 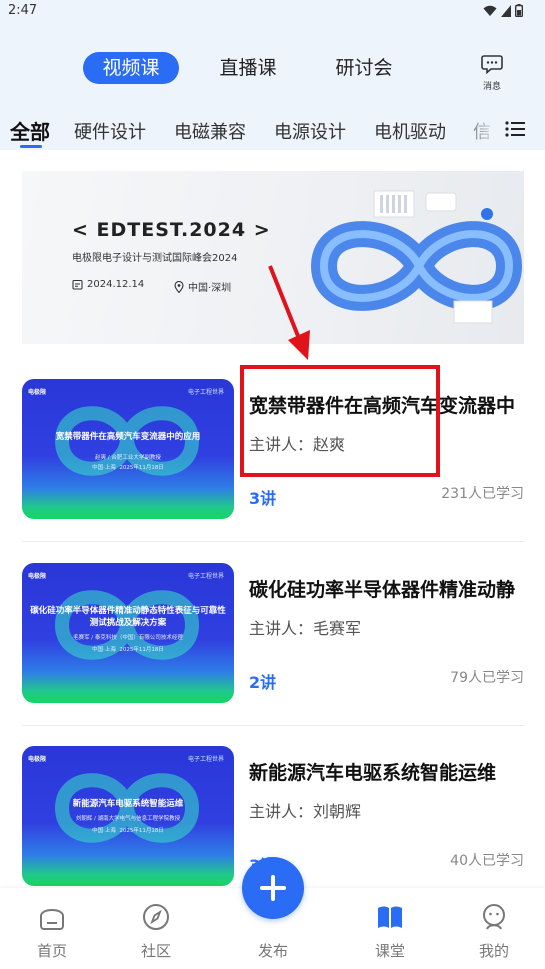 I want to click on thumb-title: 新能源汽车电驱系统智能运维, so click(x=128, y=804).